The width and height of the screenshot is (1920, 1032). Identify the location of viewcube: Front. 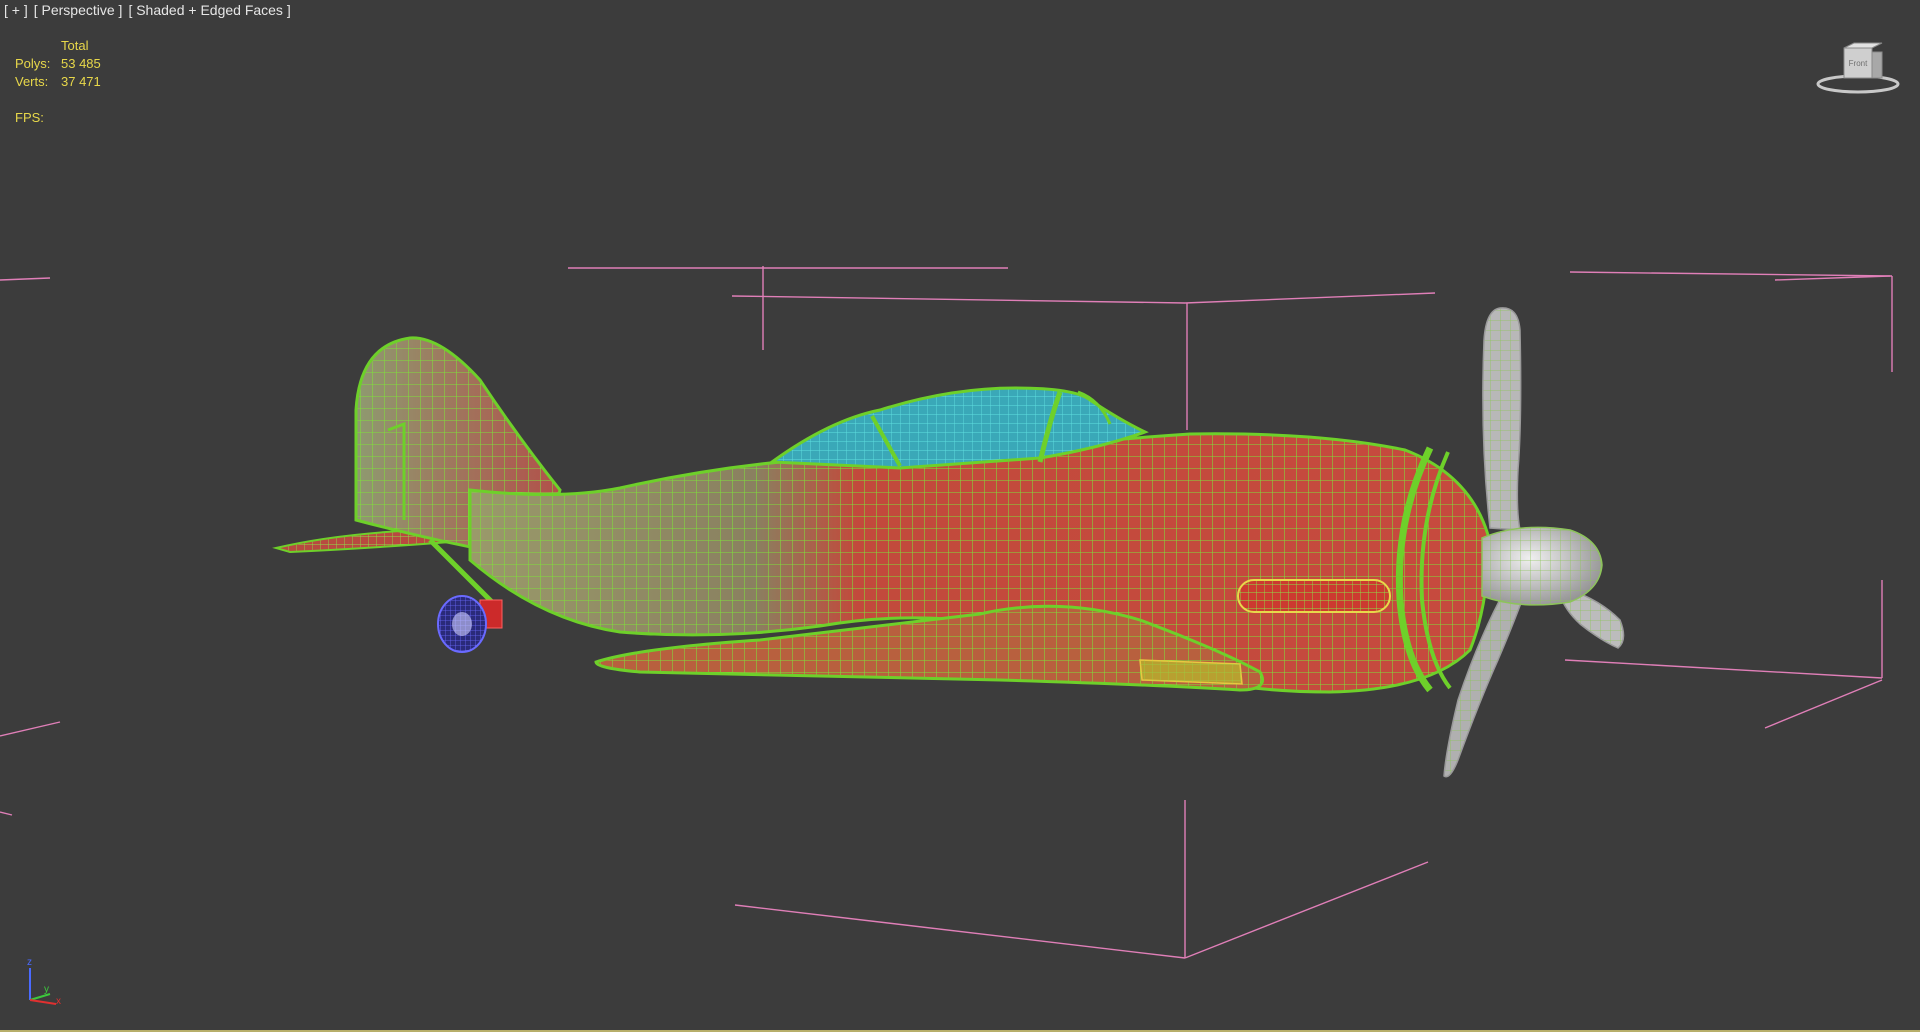
(1858, 70).